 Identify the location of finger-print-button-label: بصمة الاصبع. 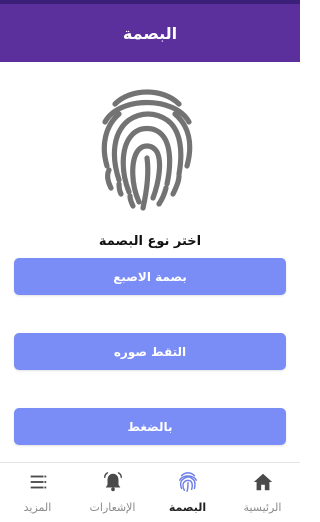
(150, 276).